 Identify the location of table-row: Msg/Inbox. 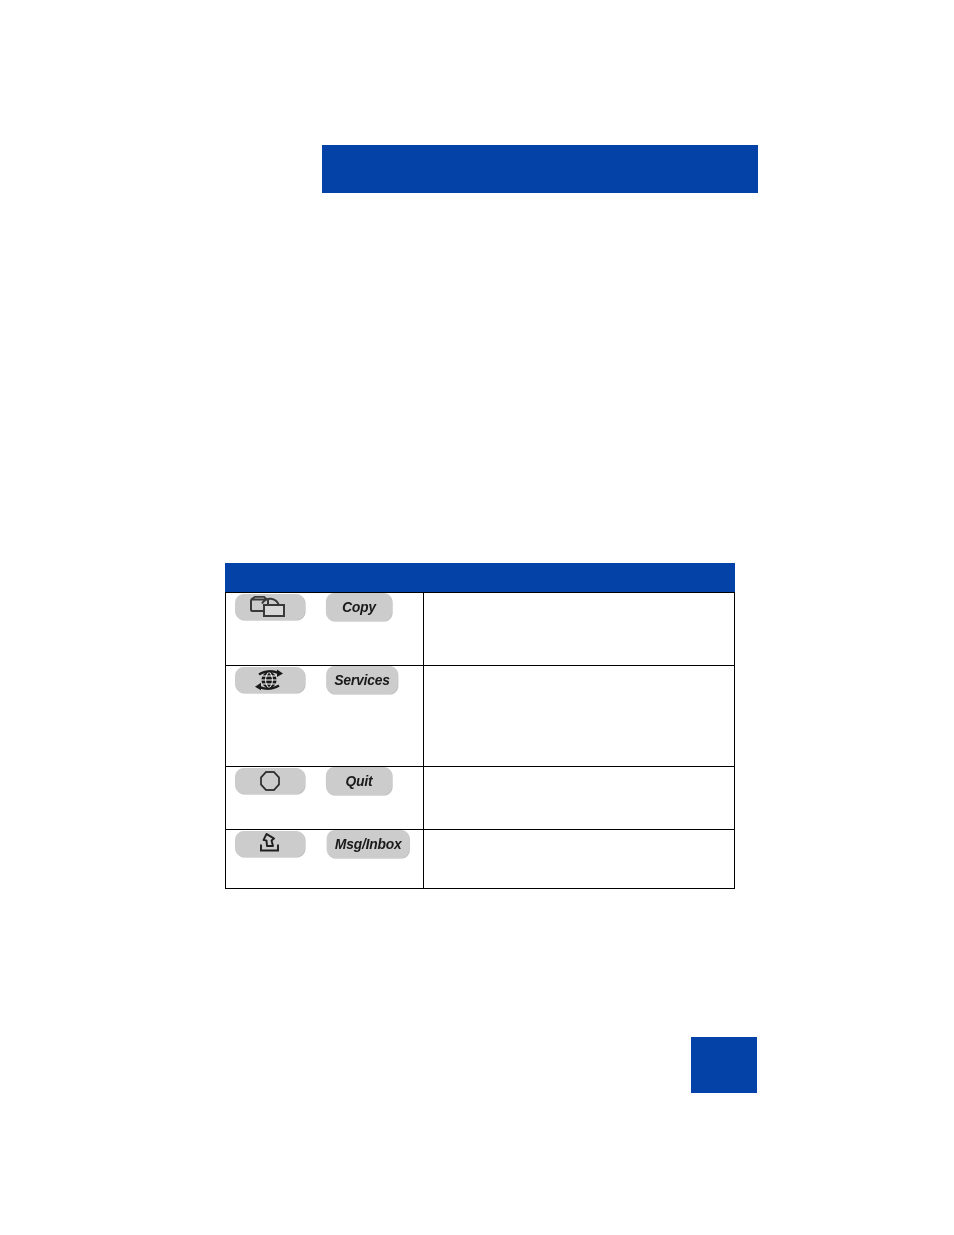
(480, 859).